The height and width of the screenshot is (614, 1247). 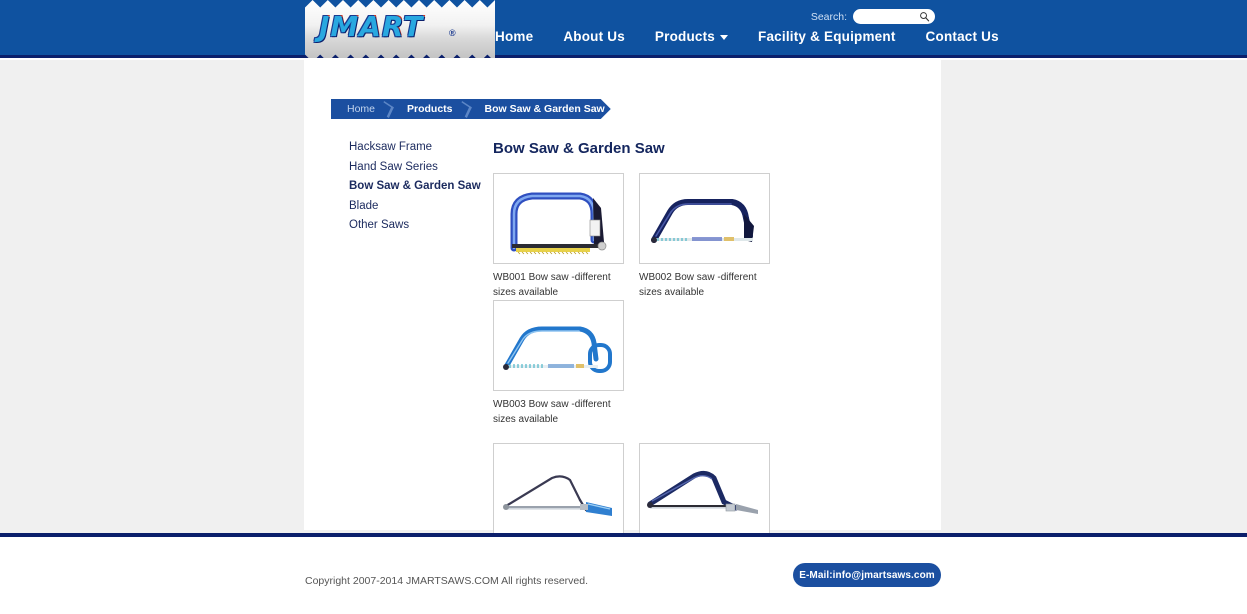 I want to click on product-grid-row-1: WB001 Bow saw -different sizes available, so click(x=708, y=300).